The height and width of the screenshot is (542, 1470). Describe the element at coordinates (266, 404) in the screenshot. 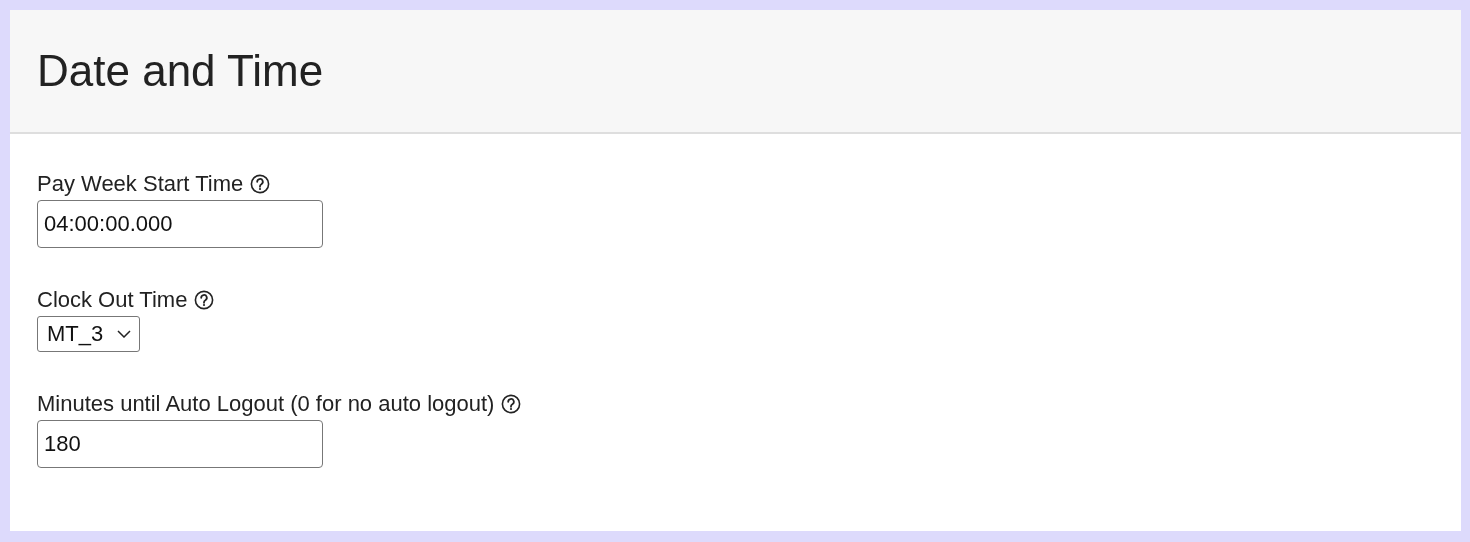

I see `field-label: Minutes until Auto Logout (0 for no auto logout)` at that location.